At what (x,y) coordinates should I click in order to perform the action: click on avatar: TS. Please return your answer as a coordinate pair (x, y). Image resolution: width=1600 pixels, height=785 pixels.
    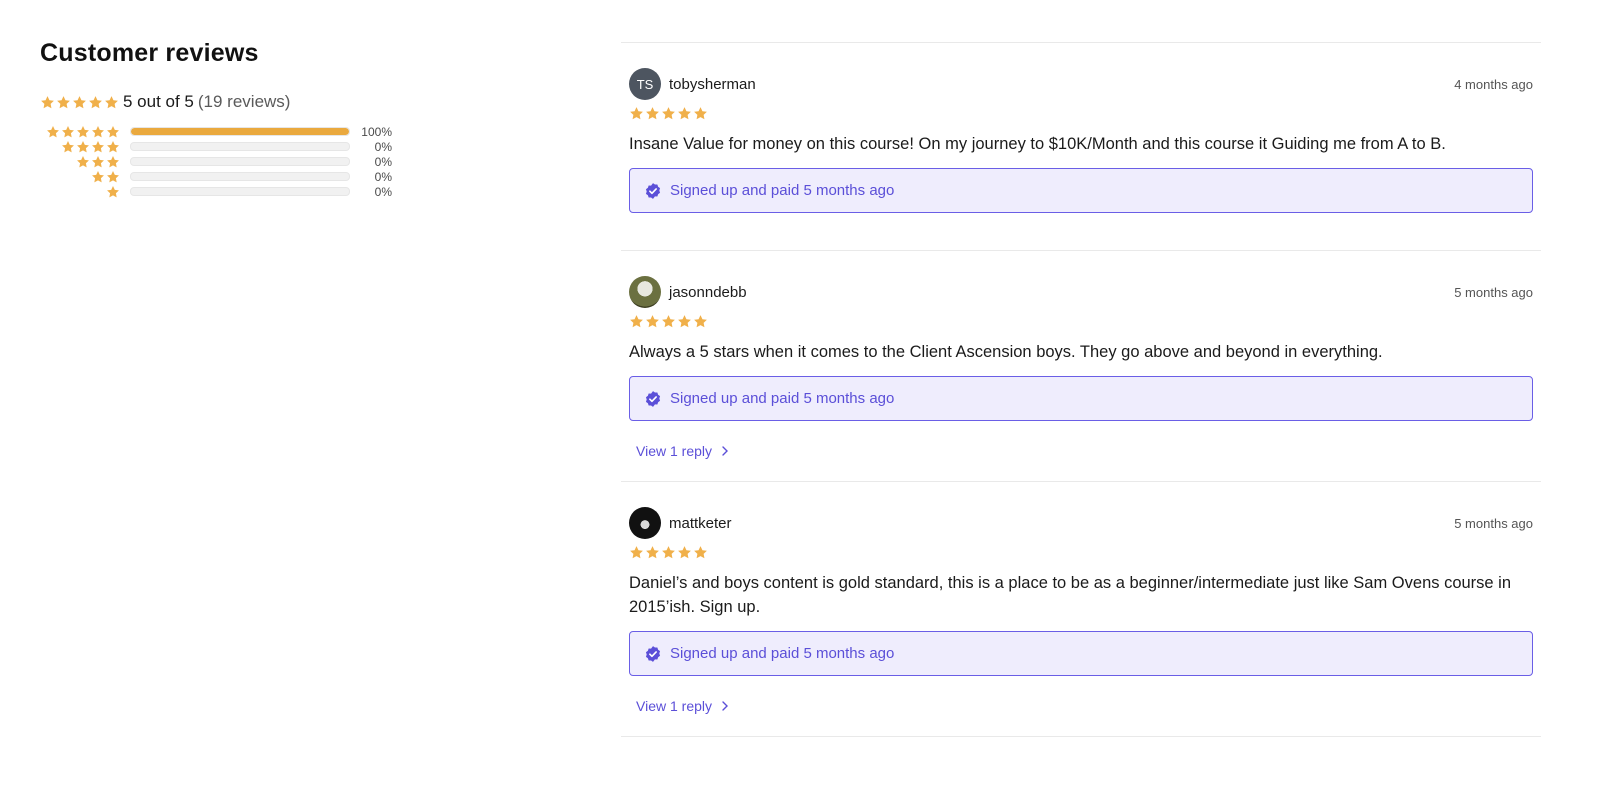
    Looking at the image, I should click on (645, 84).